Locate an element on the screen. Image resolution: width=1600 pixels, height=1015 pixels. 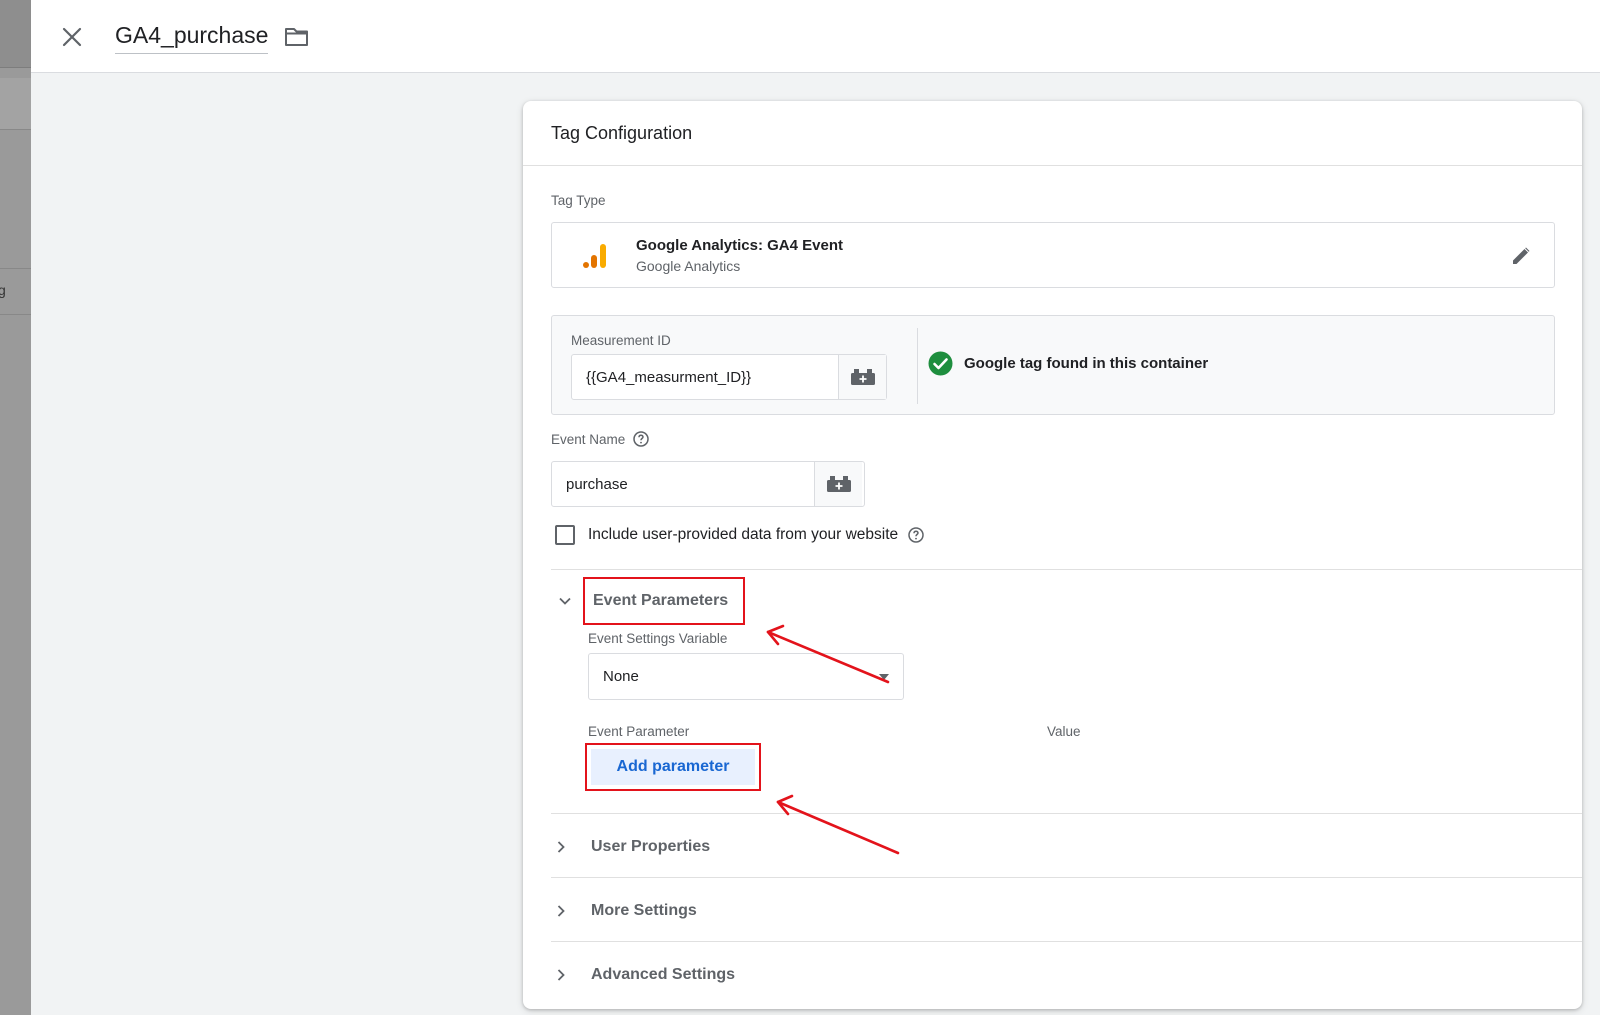
top-bar: GA4_purchase is located at coordinates (815, 36).